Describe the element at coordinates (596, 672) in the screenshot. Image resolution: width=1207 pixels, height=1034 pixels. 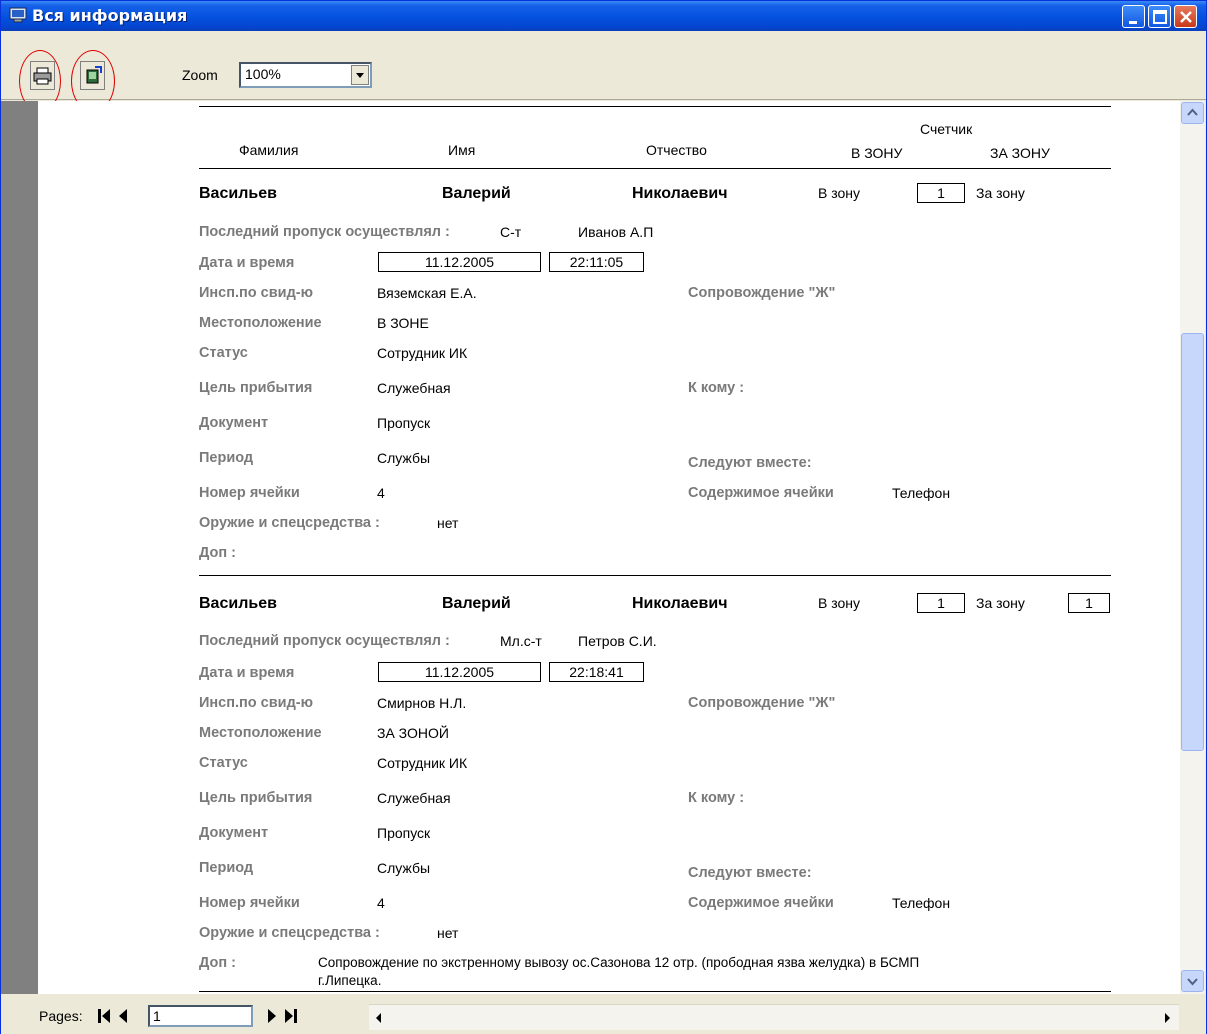
I see `record-2-time: 22:18:41` at that location.